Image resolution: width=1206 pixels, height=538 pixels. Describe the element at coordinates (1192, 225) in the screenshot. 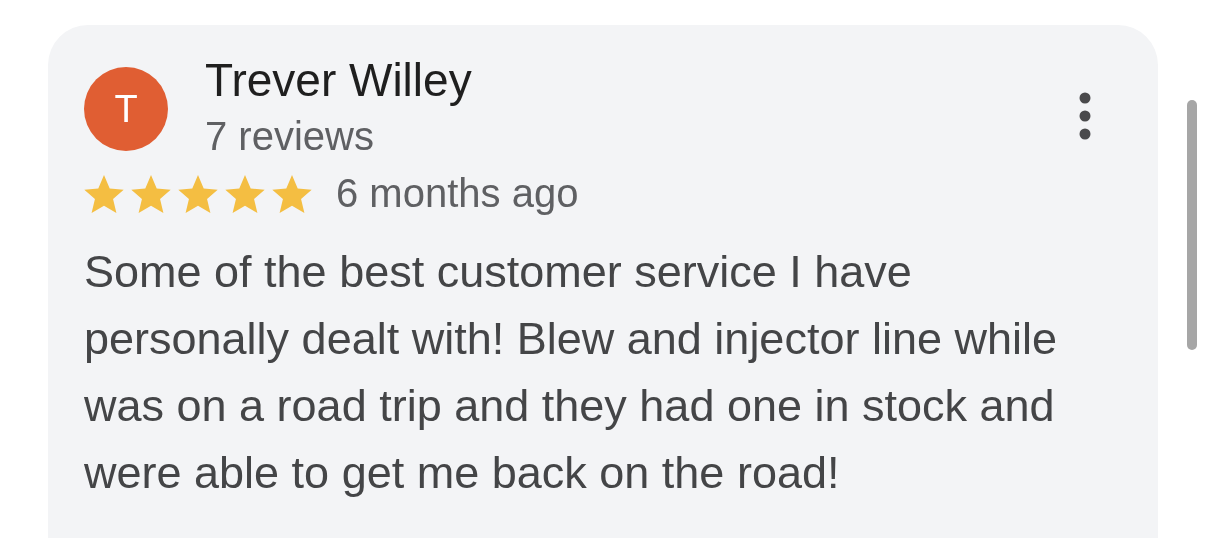

I see `scrollbar` at that location.